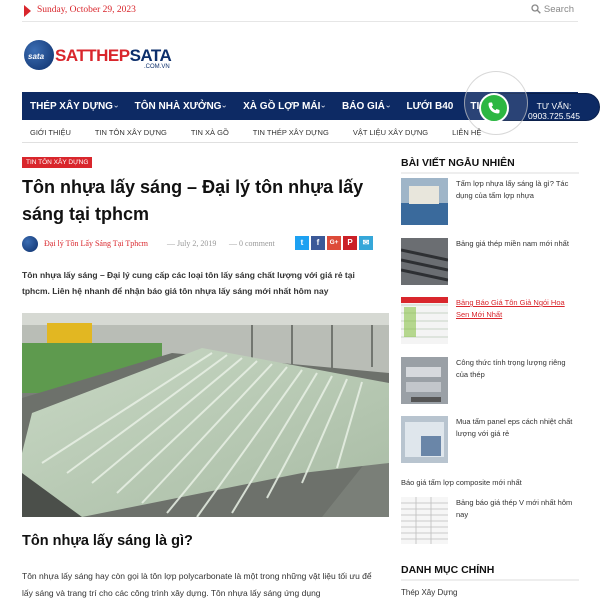 The width and height of the screenshot is (600, 600). I want to click on main-nav-label: LƯỚI B40, so click(430, 106).